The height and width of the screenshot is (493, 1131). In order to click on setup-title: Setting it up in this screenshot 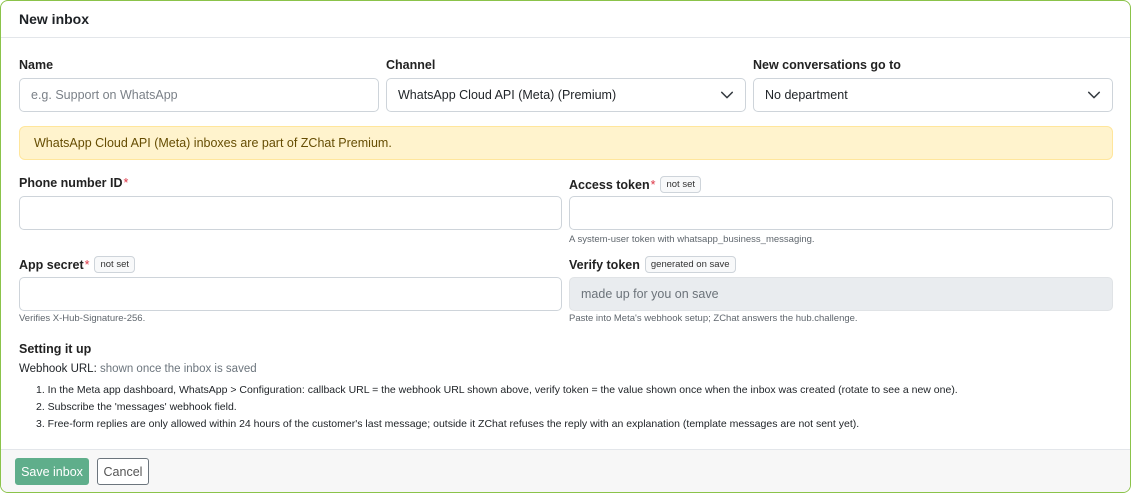, I will do `click(55, 349)`.